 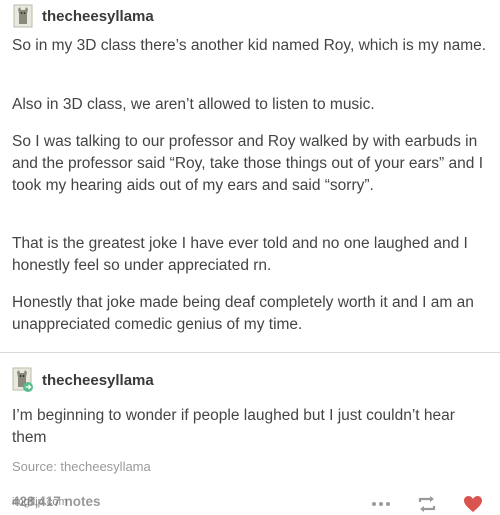 I want to click on reblog-button, so click(x=427, y=504).